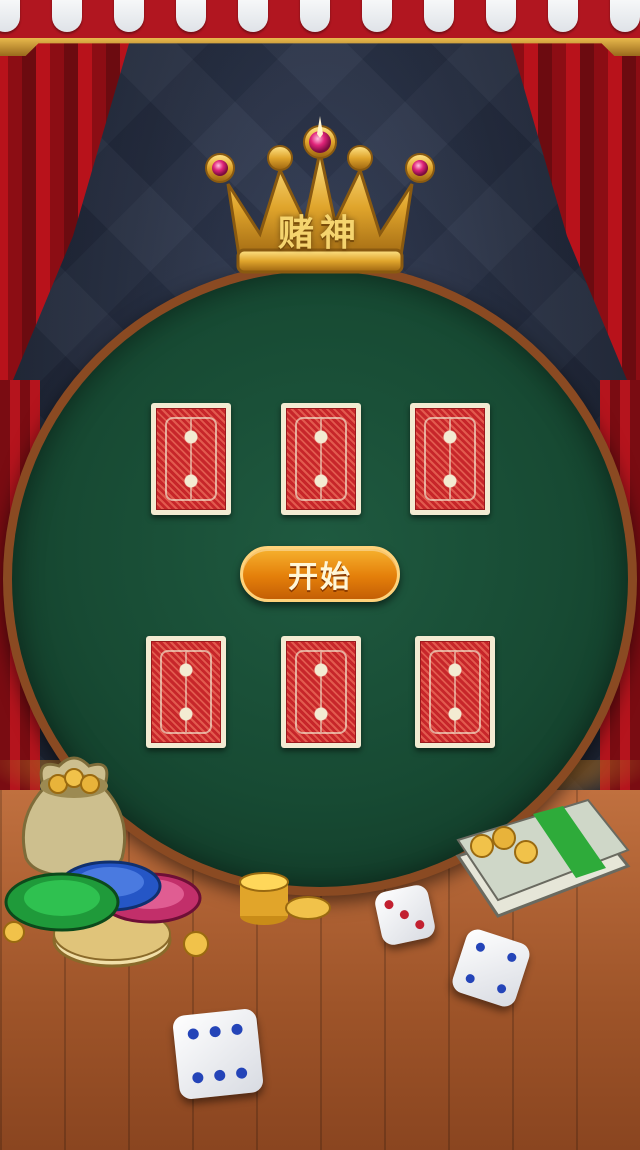  I want to click on card-row2-slot1, so click(186, 692).